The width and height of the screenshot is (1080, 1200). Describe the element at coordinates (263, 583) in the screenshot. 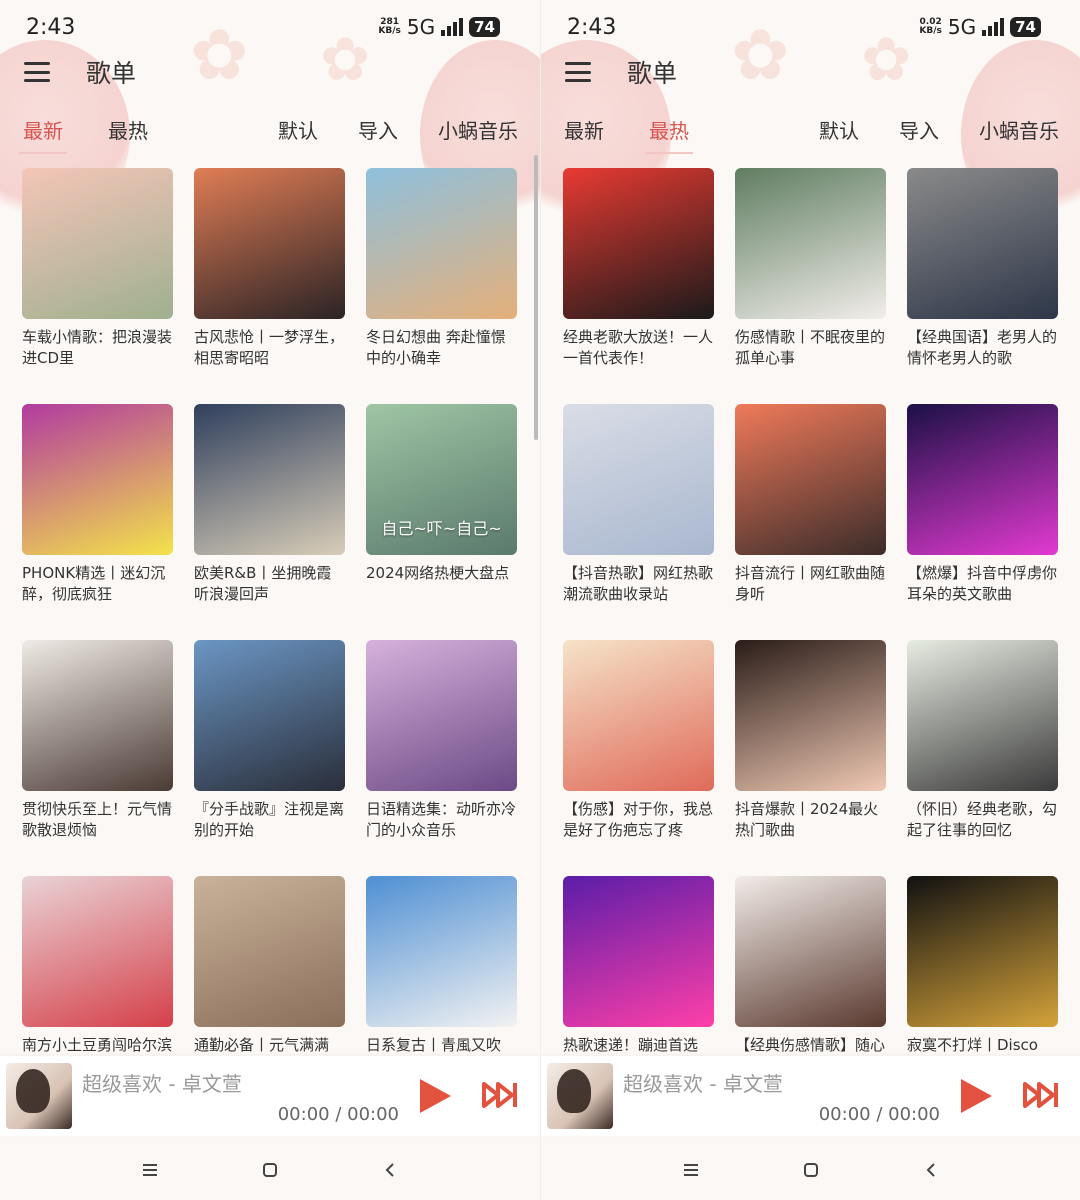

I see `playlist-title: 欧美R&B丨坐拥晚霞听浪漫回声` at that location.